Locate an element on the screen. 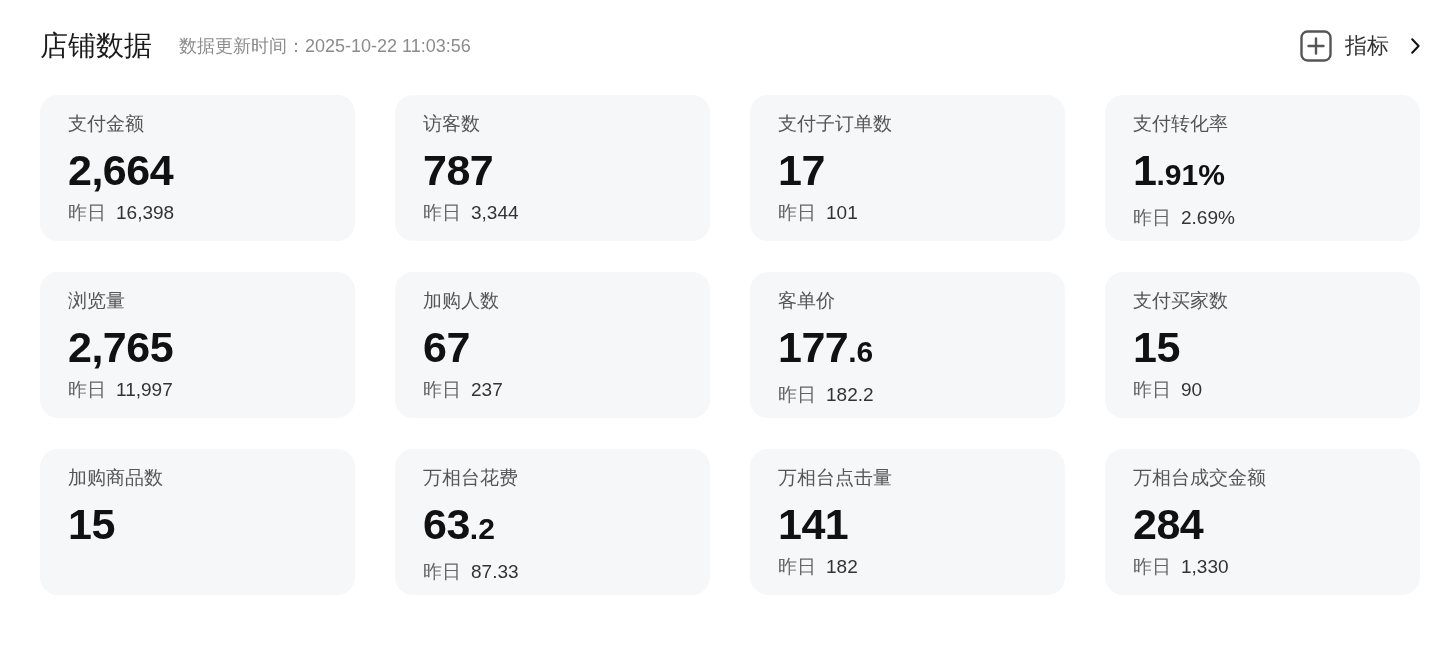 This screenshot has width=1440, height=668. compare-value: 1,330 is located at coordinates (1205, 567).